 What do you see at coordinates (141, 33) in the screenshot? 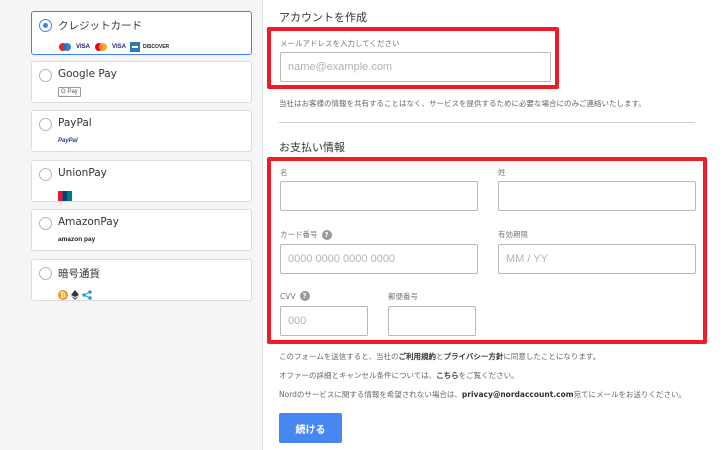
I see `payment-option-credit-card: クレジットカード VISA VISA DISCOVER` at bounding box center [141, 33].